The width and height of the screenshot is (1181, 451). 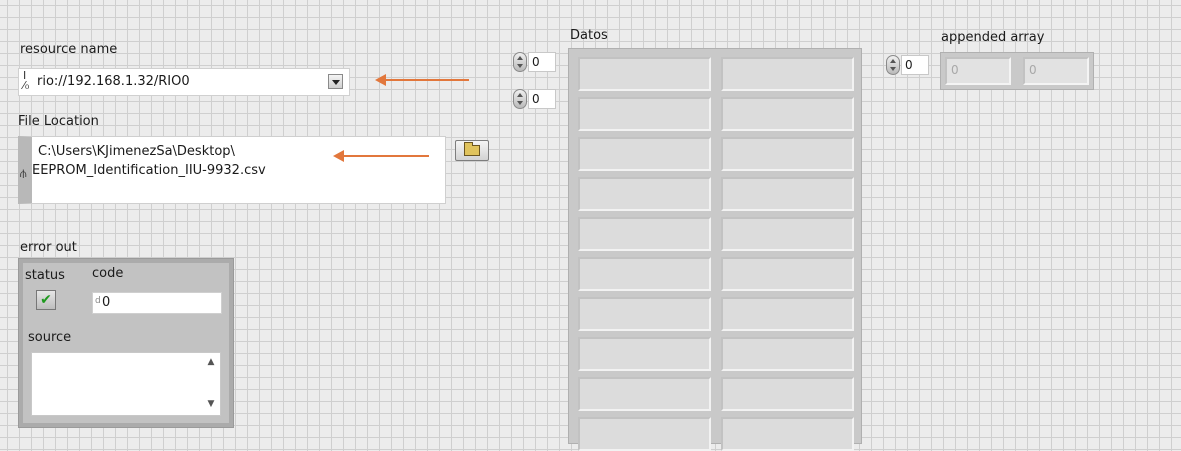 What do you see at coordinates (136, 151) in the screenshot?
I see `file-path-line-1: C:\Users\KJimenezSa\Desktop\` at bounding box center [136, 151].